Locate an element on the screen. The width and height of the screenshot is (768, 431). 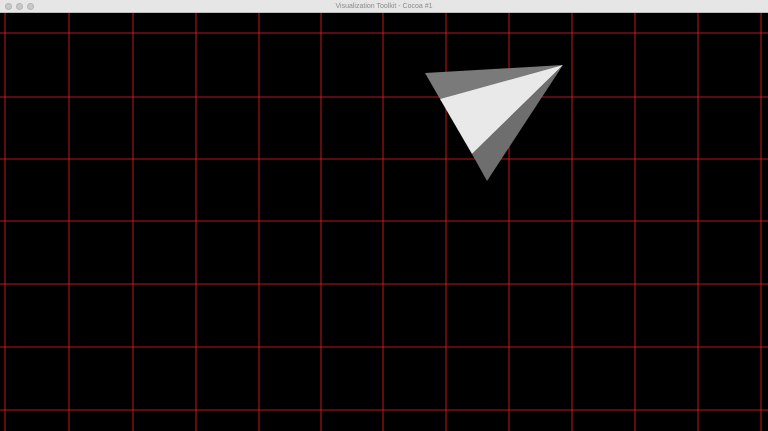
title-bar: Visualization Toolkit - Cocoa #1 is located at coordinates (384, 6).